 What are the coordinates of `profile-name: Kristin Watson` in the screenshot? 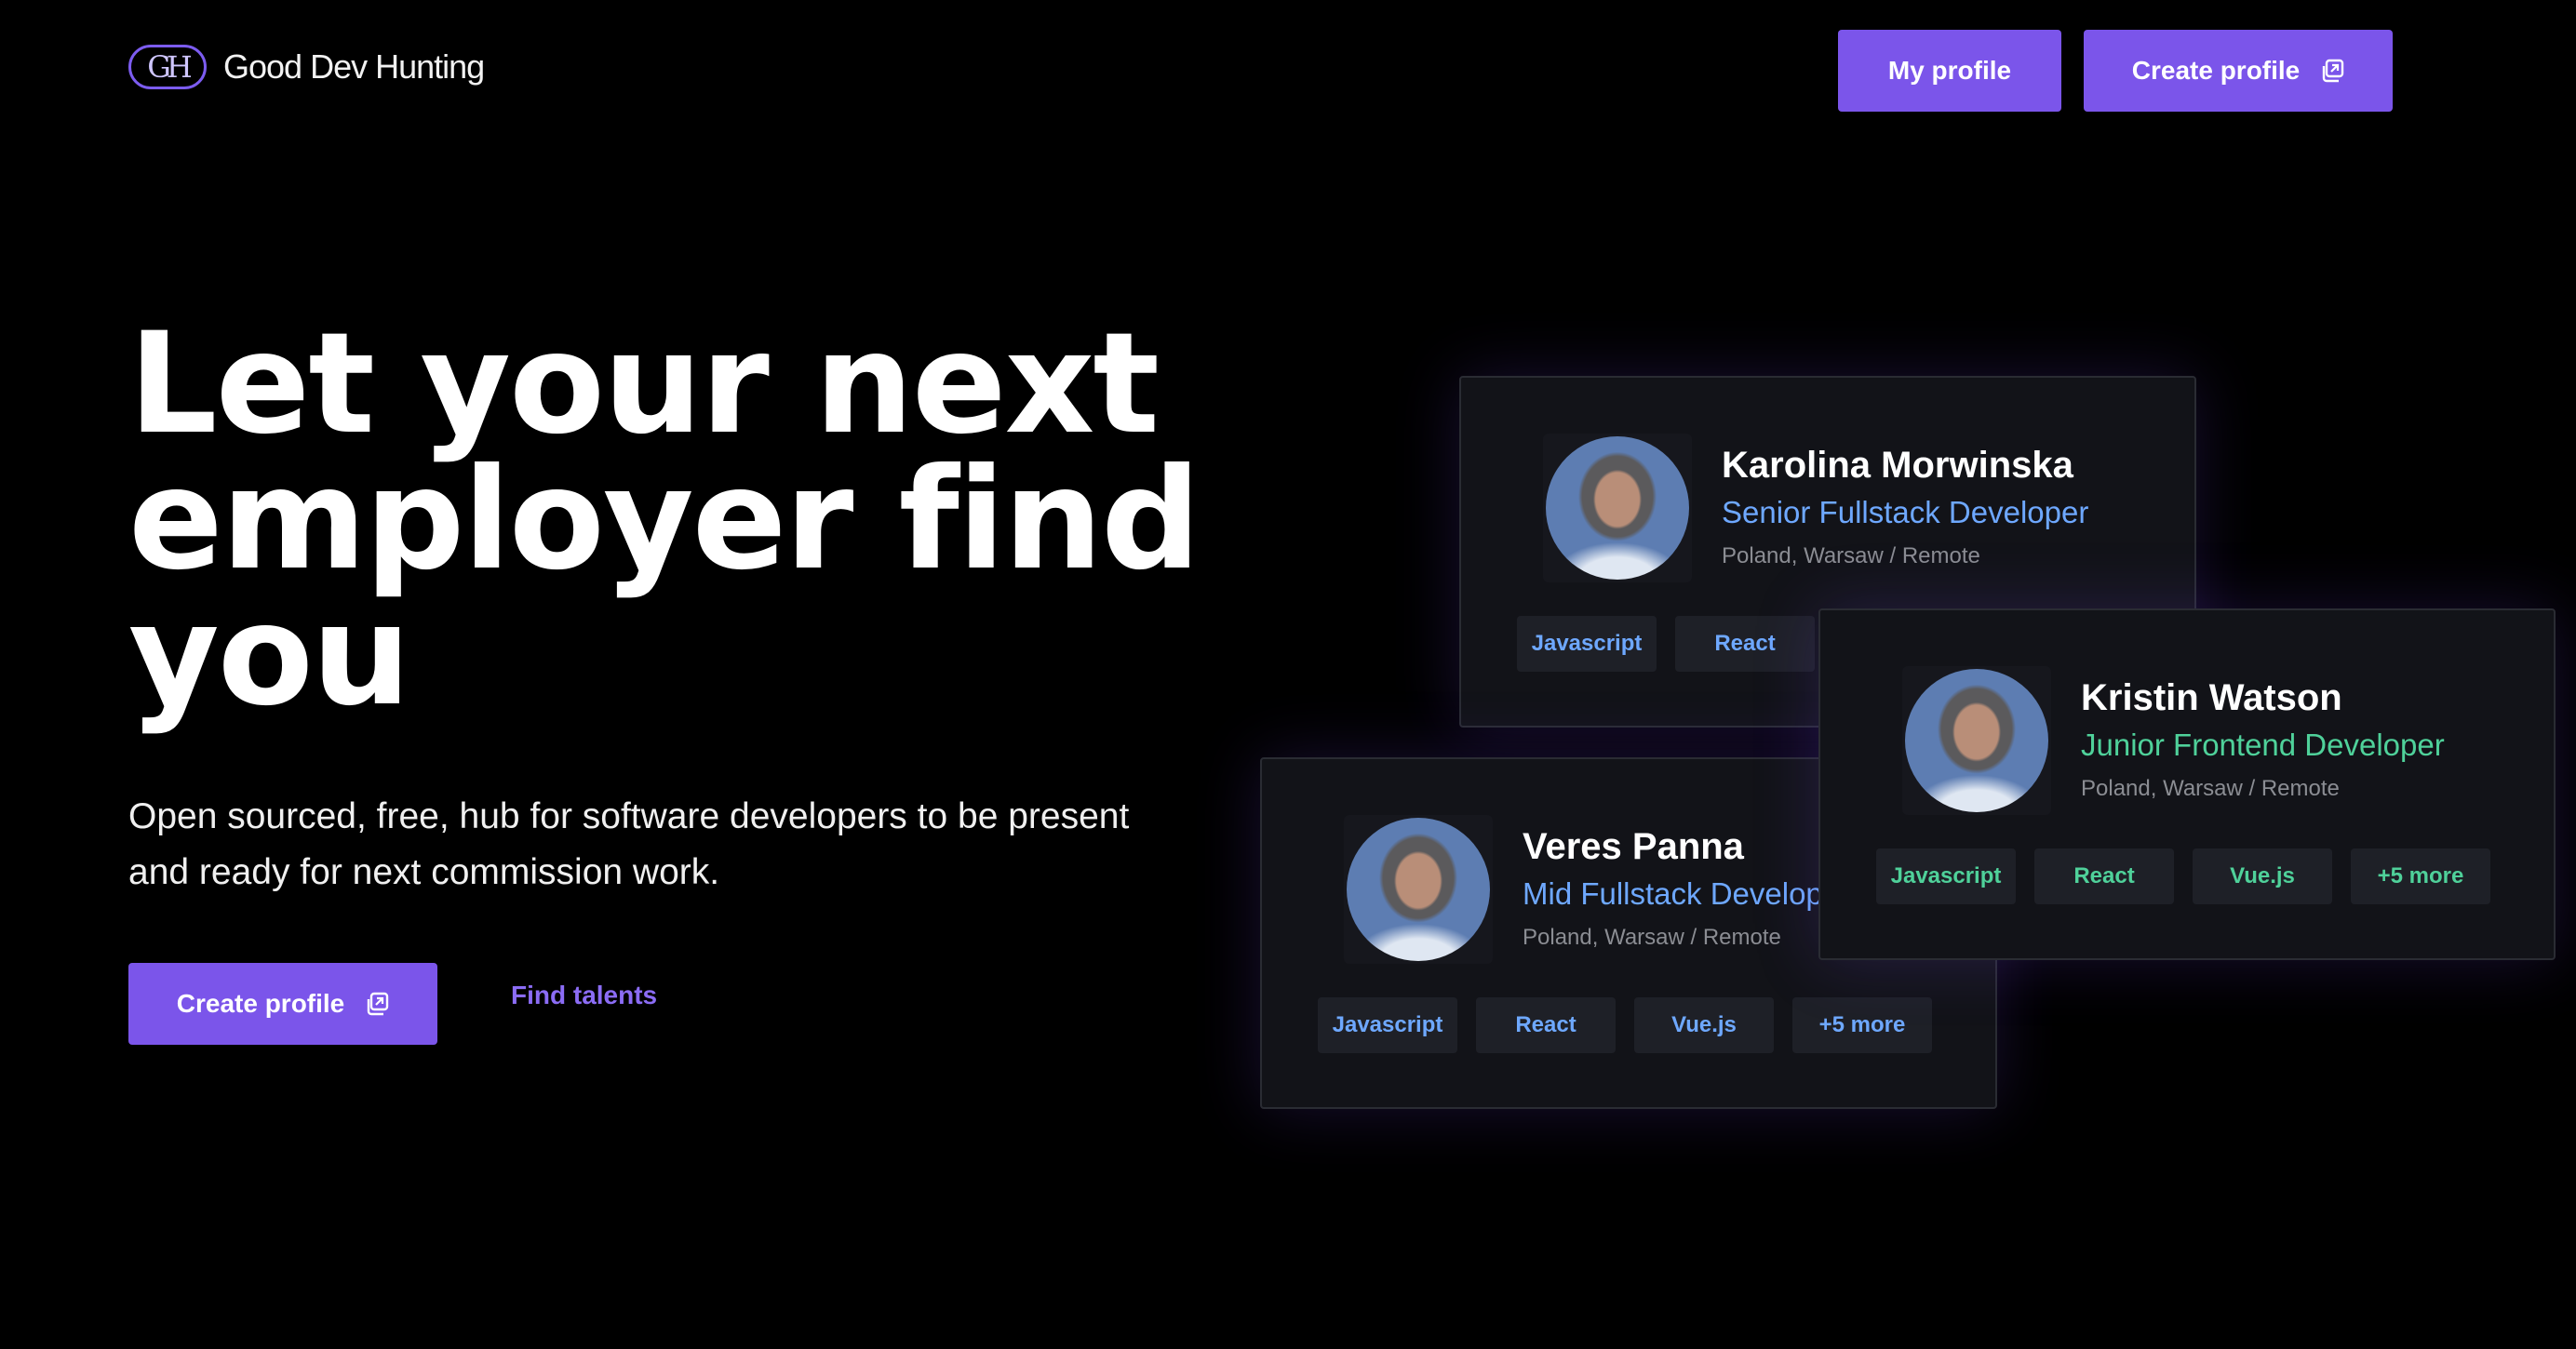 It's located at (2211, 697).